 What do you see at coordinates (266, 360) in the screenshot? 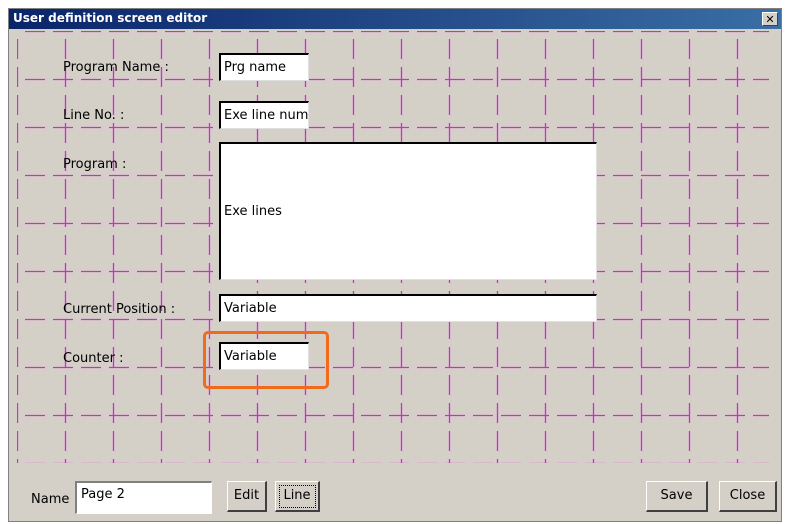
I see `counter-highlight` at bounding box center [266, 360].